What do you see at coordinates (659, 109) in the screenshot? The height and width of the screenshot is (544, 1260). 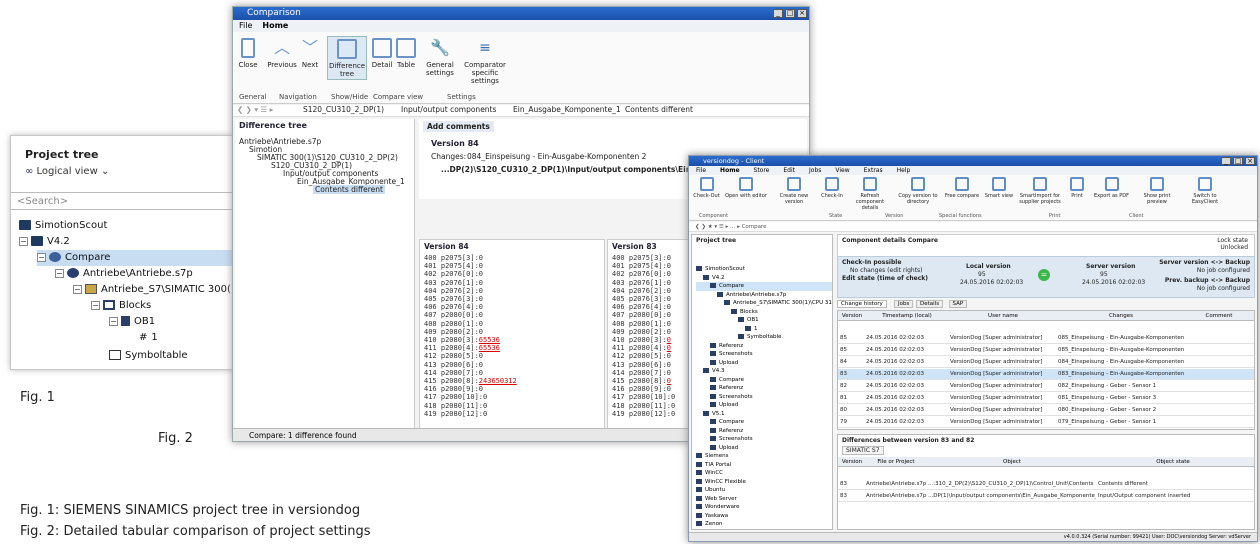 I see `breadcrumb-item-4: Contents different` at bounding box center [659, 109].